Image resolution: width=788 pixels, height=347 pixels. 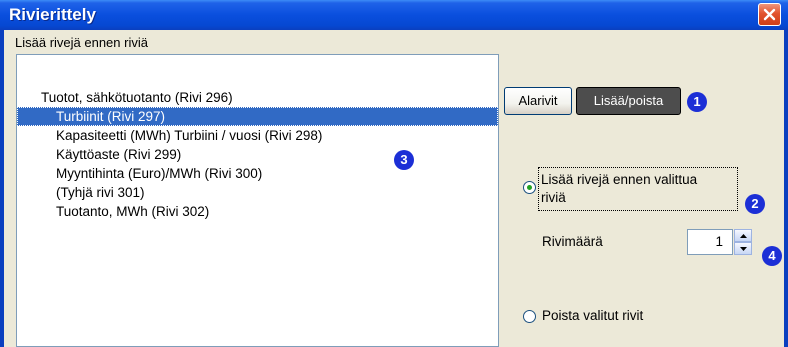 I want to click on tab-lisaa-poista: Lisää/poista, so click(x=628, y=101).